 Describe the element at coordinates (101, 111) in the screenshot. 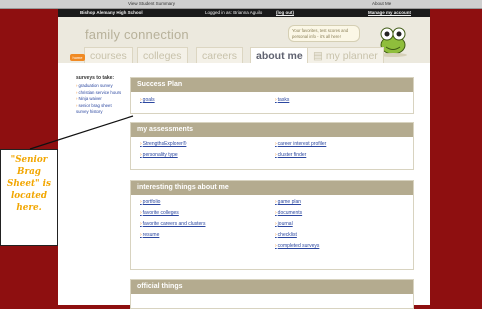

I see `survey-history-link: survey history` at that location.